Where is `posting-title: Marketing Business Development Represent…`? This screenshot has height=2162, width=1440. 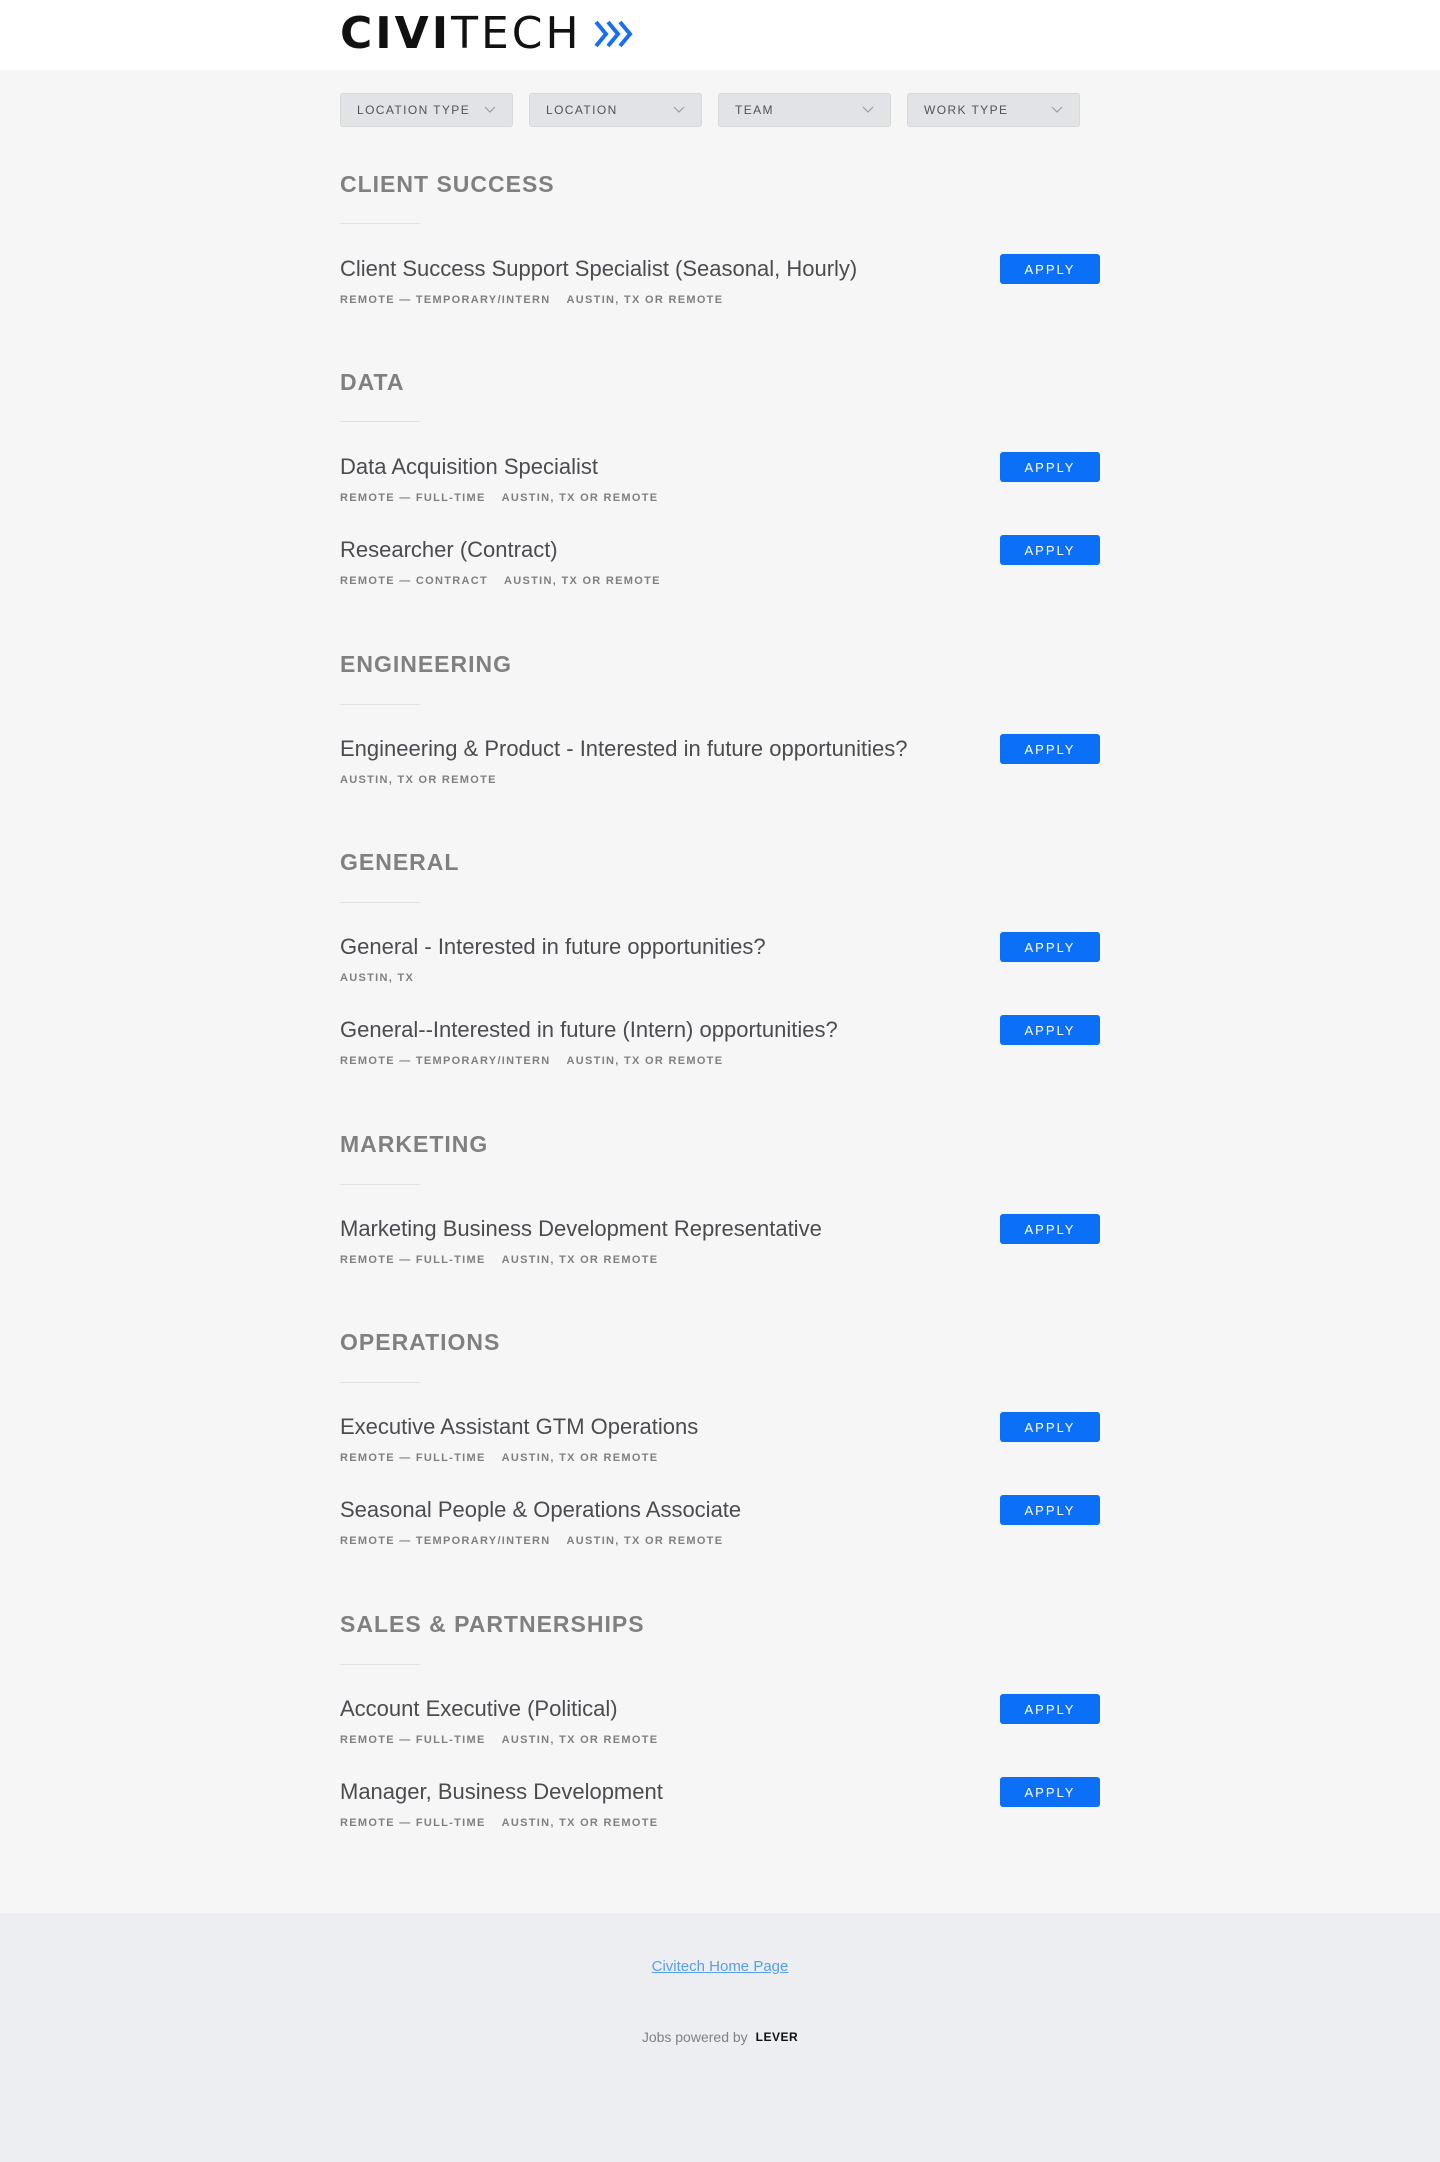 posting-title: Marketing Business Development Represent… is located at coordinates (581, 1229).